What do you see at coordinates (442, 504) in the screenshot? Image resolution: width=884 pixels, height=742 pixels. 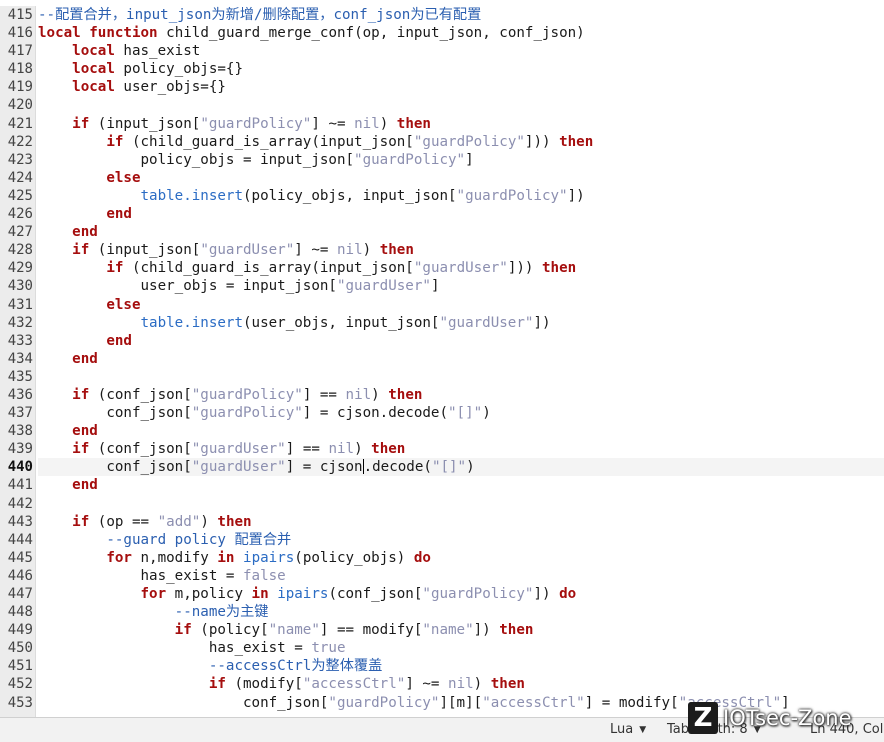 I see `code-line: 442` at bounding box center [442, 504].